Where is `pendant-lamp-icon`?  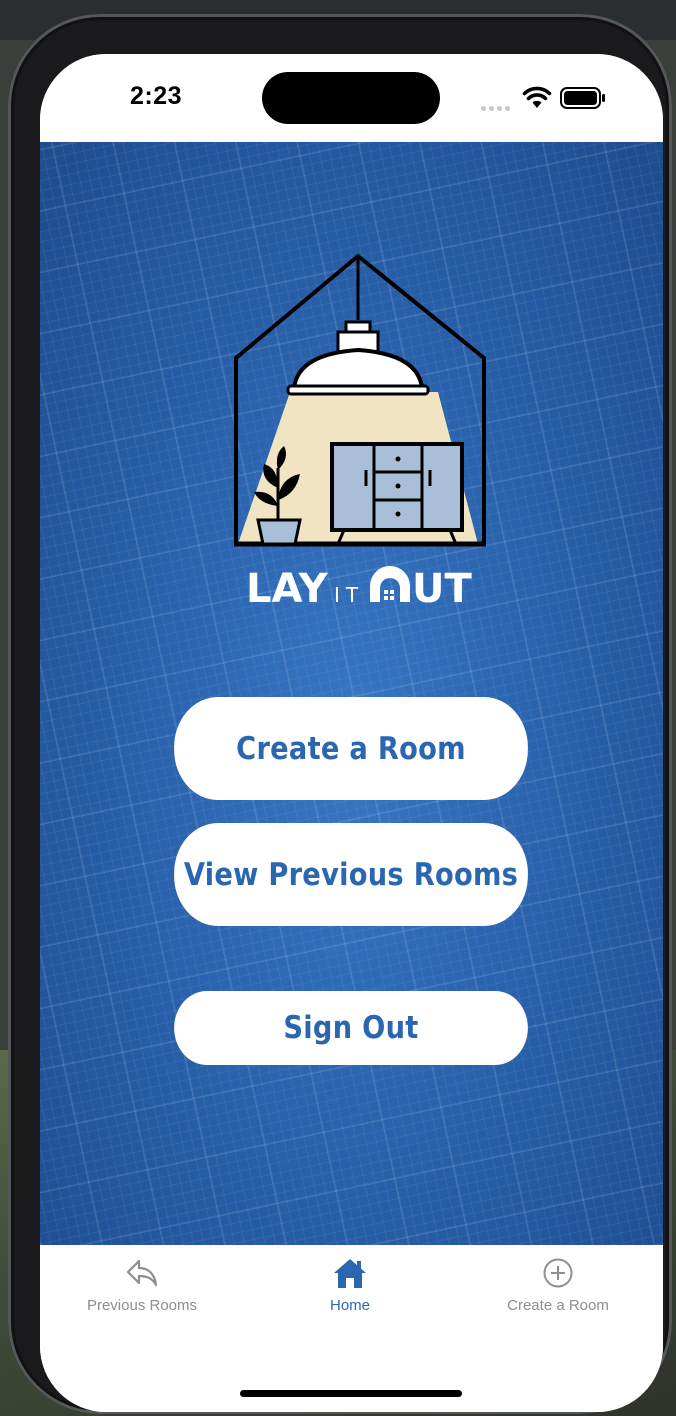
pendant-lamp-icon is located at coordinates (358, 358).